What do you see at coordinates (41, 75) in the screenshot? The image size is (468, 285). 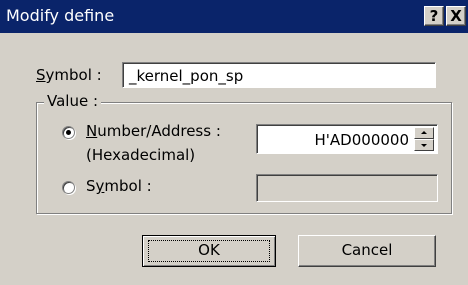 I see `symbol-label-mnemonic: S` at bounding box center [41, 75].